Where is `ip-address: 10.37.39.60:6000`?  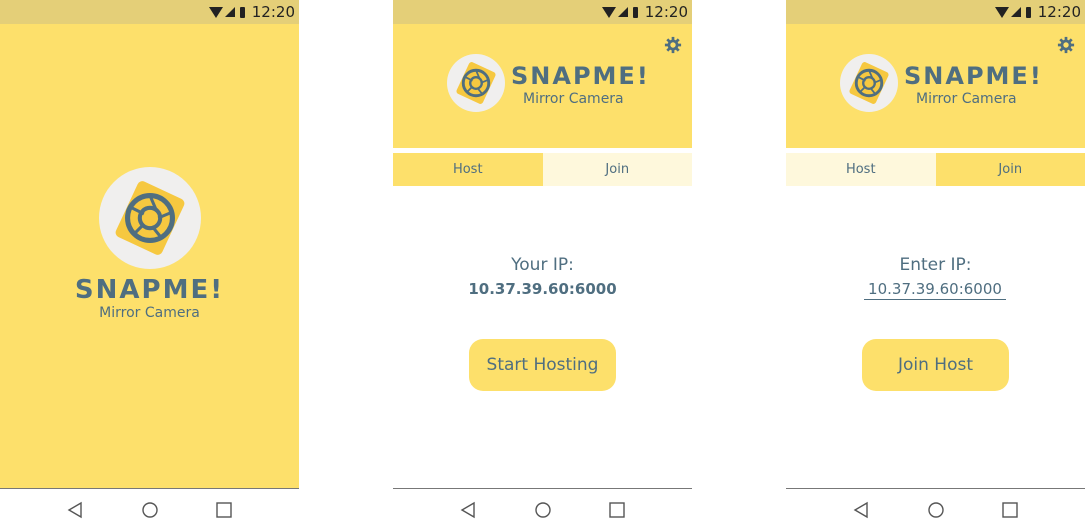
ip-address: 10.37.39.60:6000 is located at coordinates (542, 289).